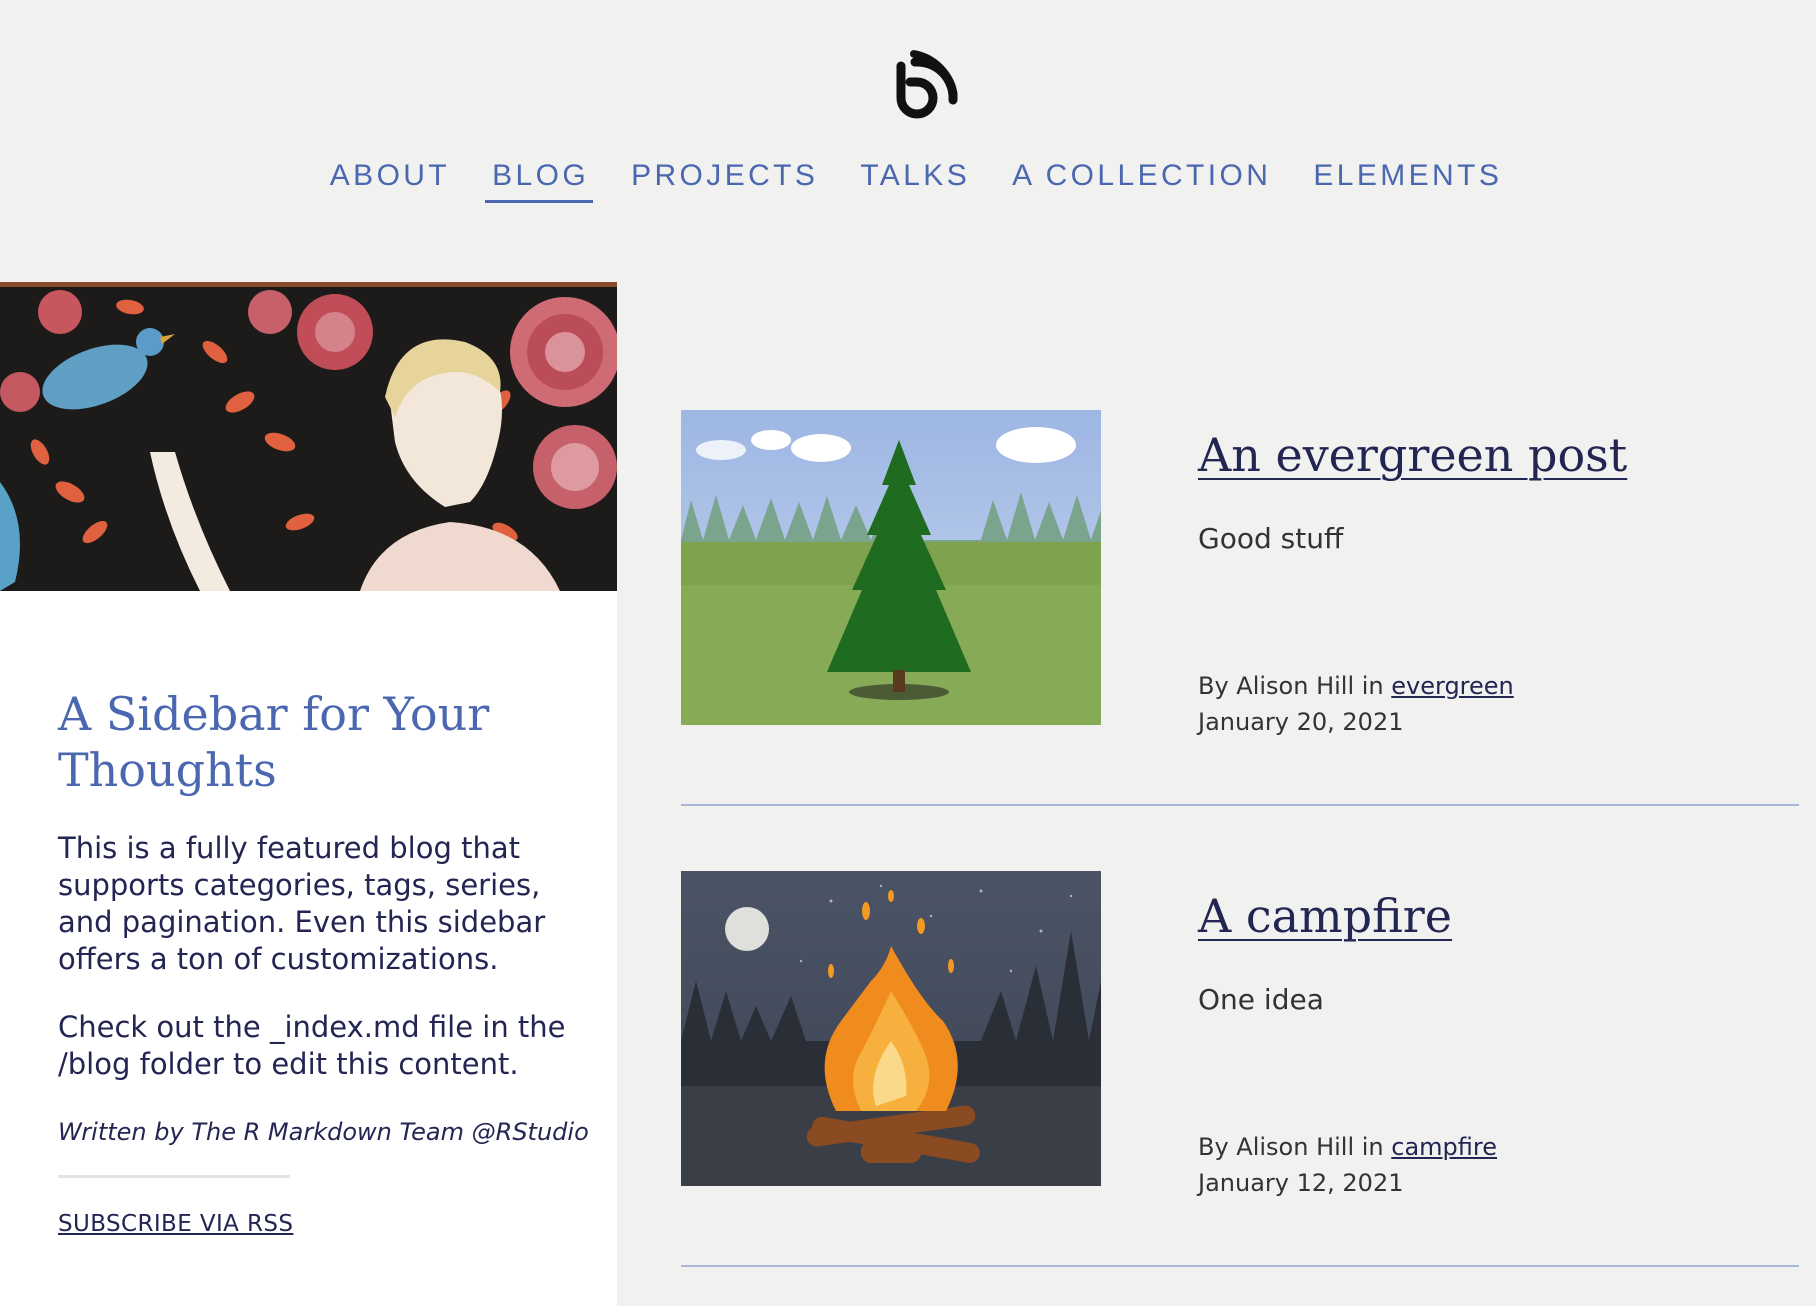 The width and height of the screenshot is (1816, 1306). What do you see at coordinates (174, 1176) in the screenshot?
I see `sidebar-divider` at bounding box center [174, 1176].